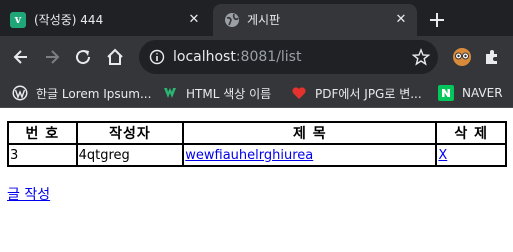 The image size is (513, 252). What do you see at coordinates (69, 20) in the screenshot?
I see `tab-title: (작성중) 444` at bounding box center [69, 20].